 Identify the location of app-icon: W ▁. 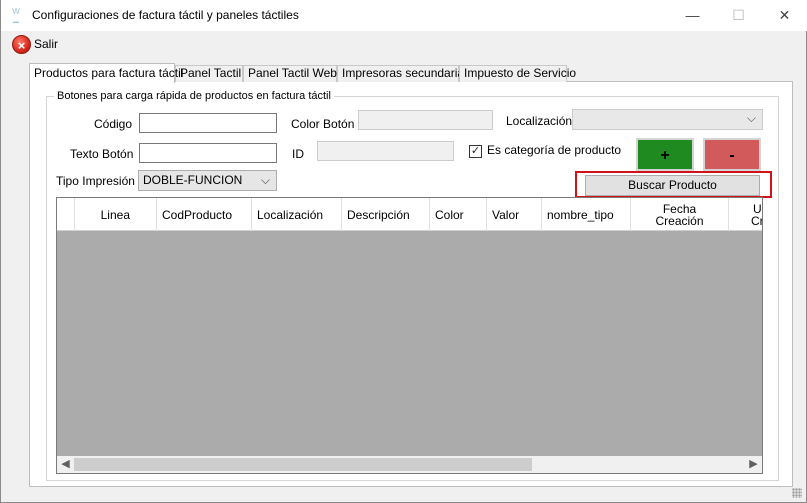
(16, 15).